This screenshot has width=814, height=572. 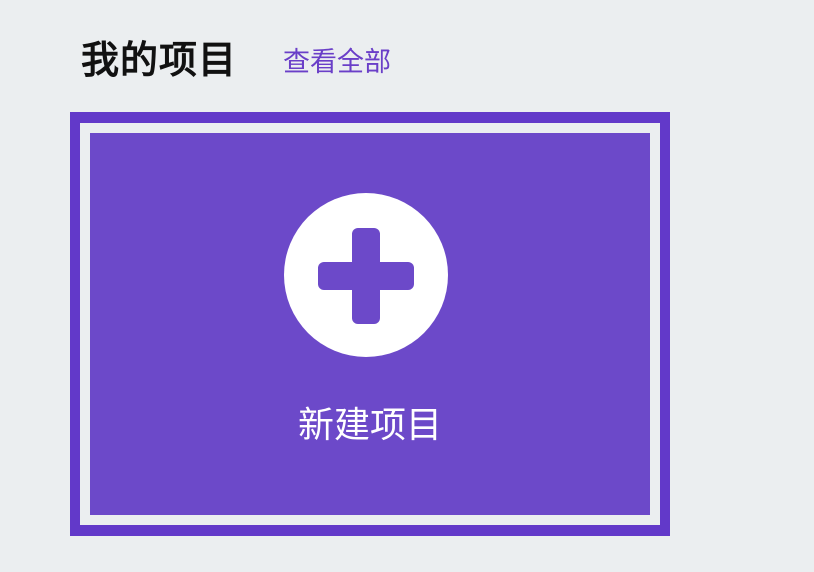 I want to click on plus-horizontal-bar, so click(x=366, y=276).